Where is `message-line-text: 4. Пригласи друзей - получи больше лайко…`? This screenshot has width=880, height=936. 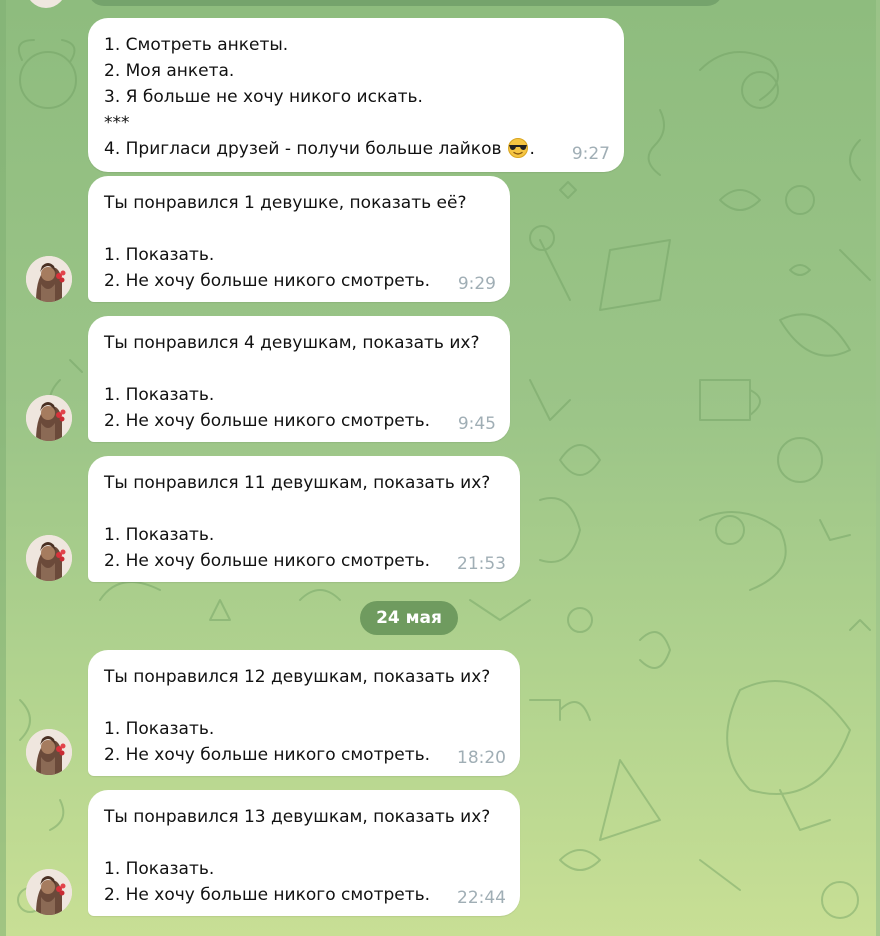
message-line-text: 4. Пригласи друзей - получи больше лайко… is located at coordinates (303, 149).